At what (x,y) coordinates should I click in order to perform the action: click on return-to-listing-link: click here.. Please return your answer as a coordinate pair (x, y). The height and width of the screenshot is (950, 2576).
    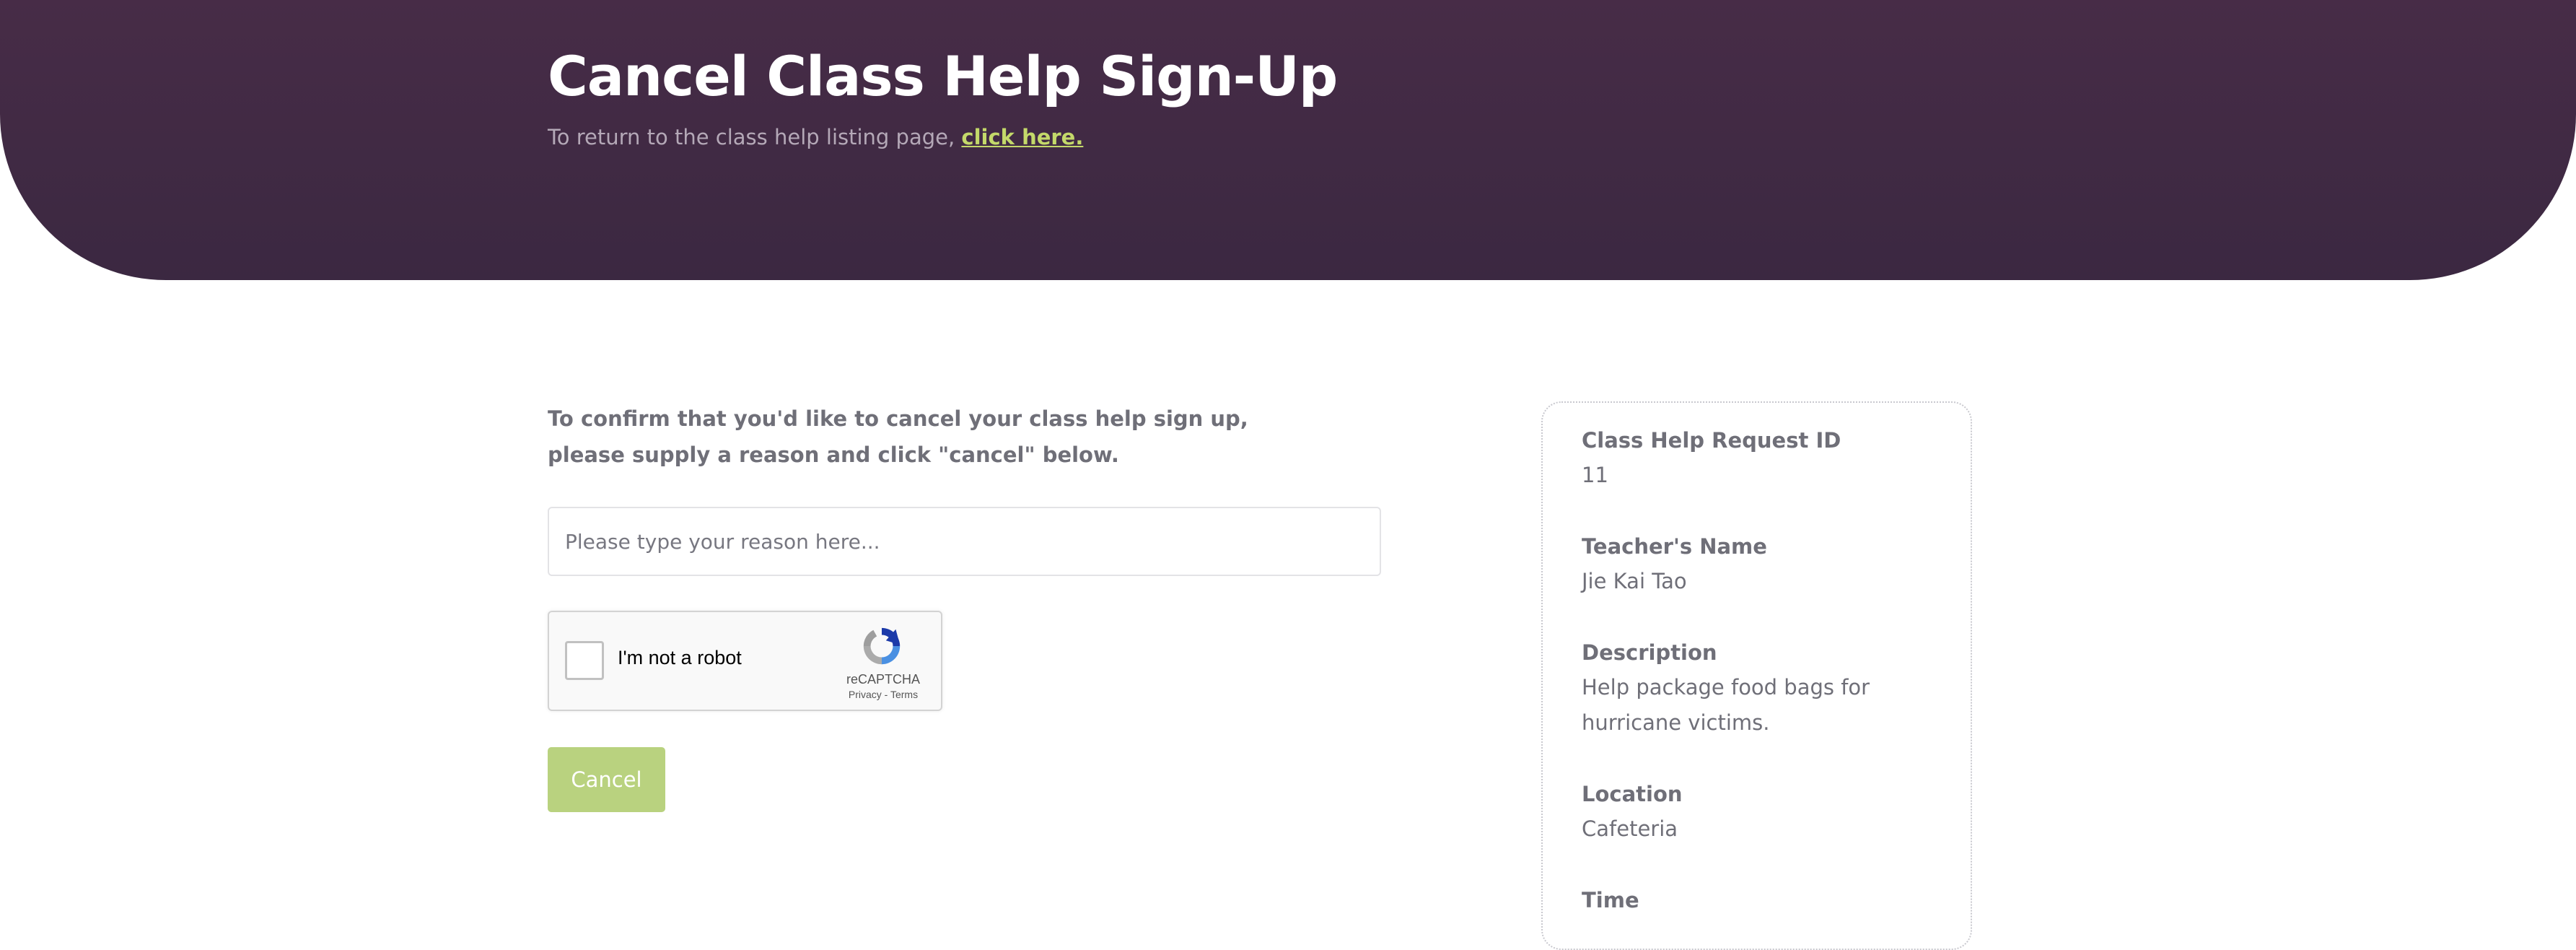
    Looking at the image, I should click on (1022, 137).